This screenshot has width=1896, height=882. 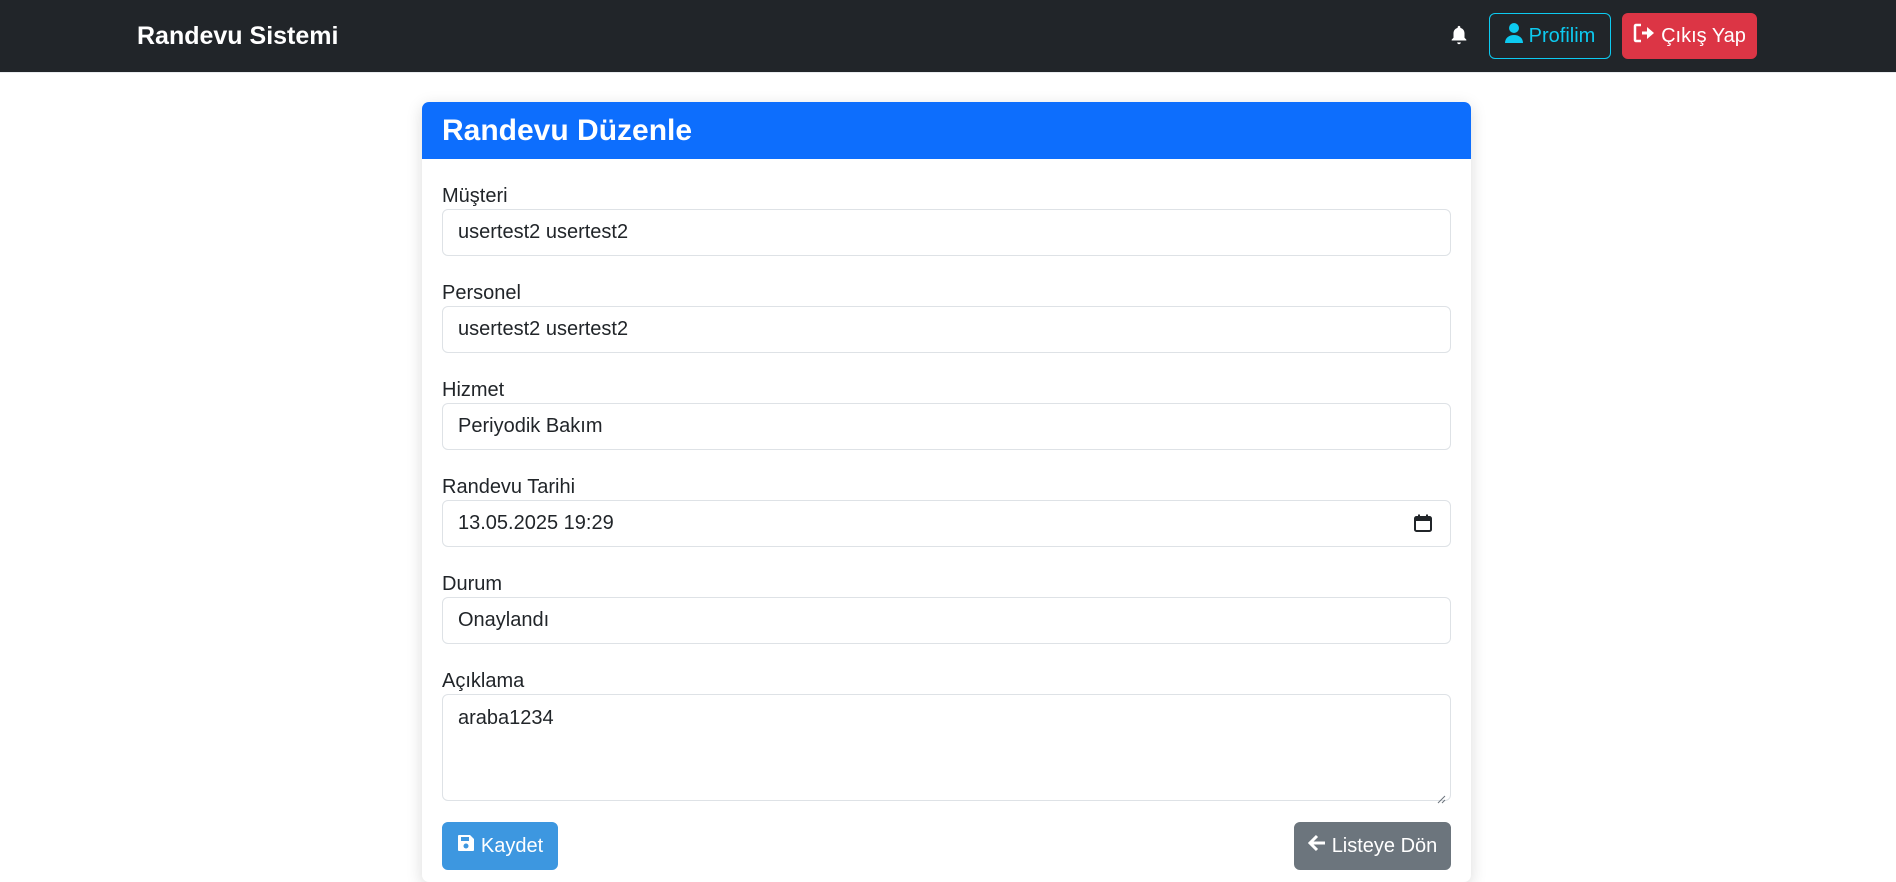 I want to click on sign-out-icon, so click(x=1644, y=36).